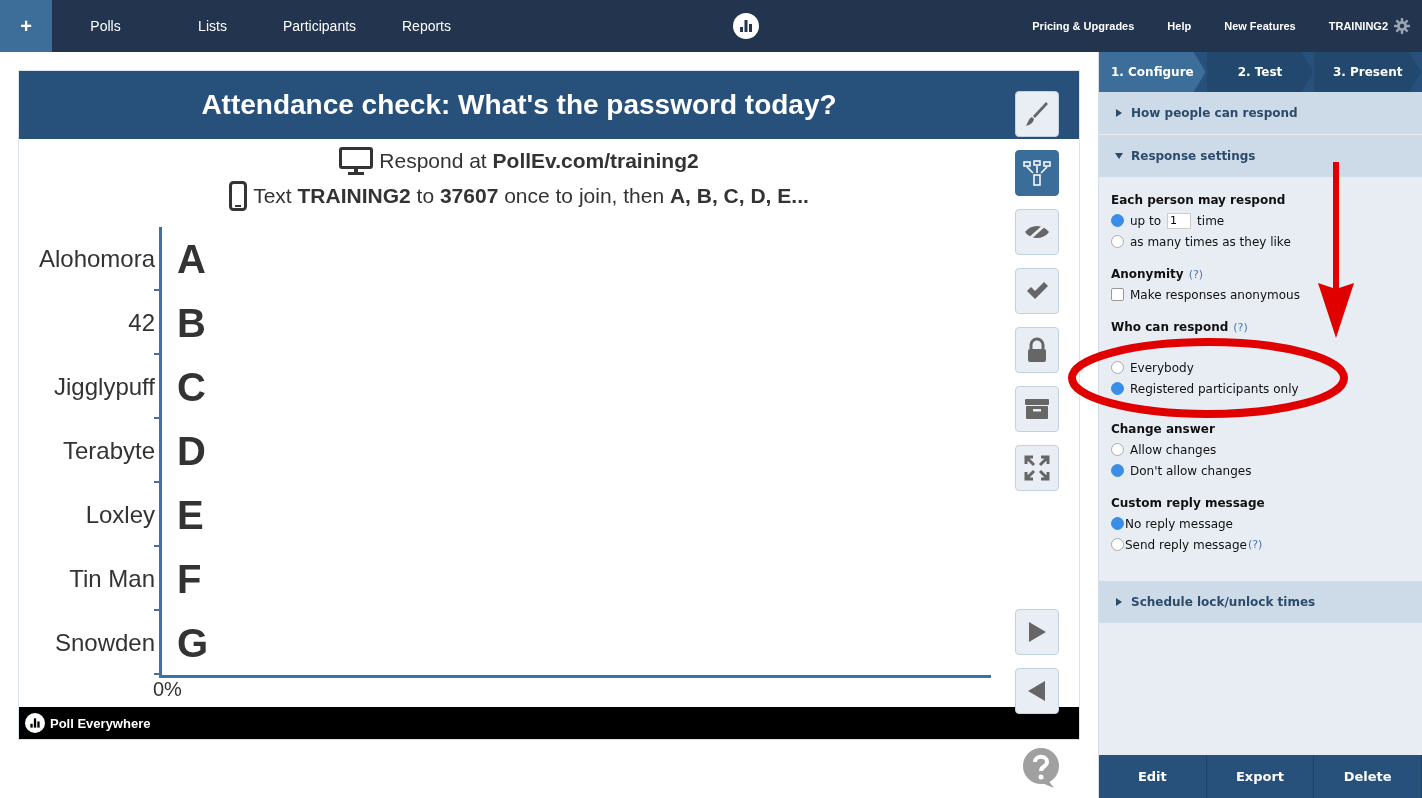 This screenshot has height=798, width=1422. Describe the element at coordinates (191, 451) in the screenshot. I see `option-letter: D` at that location.